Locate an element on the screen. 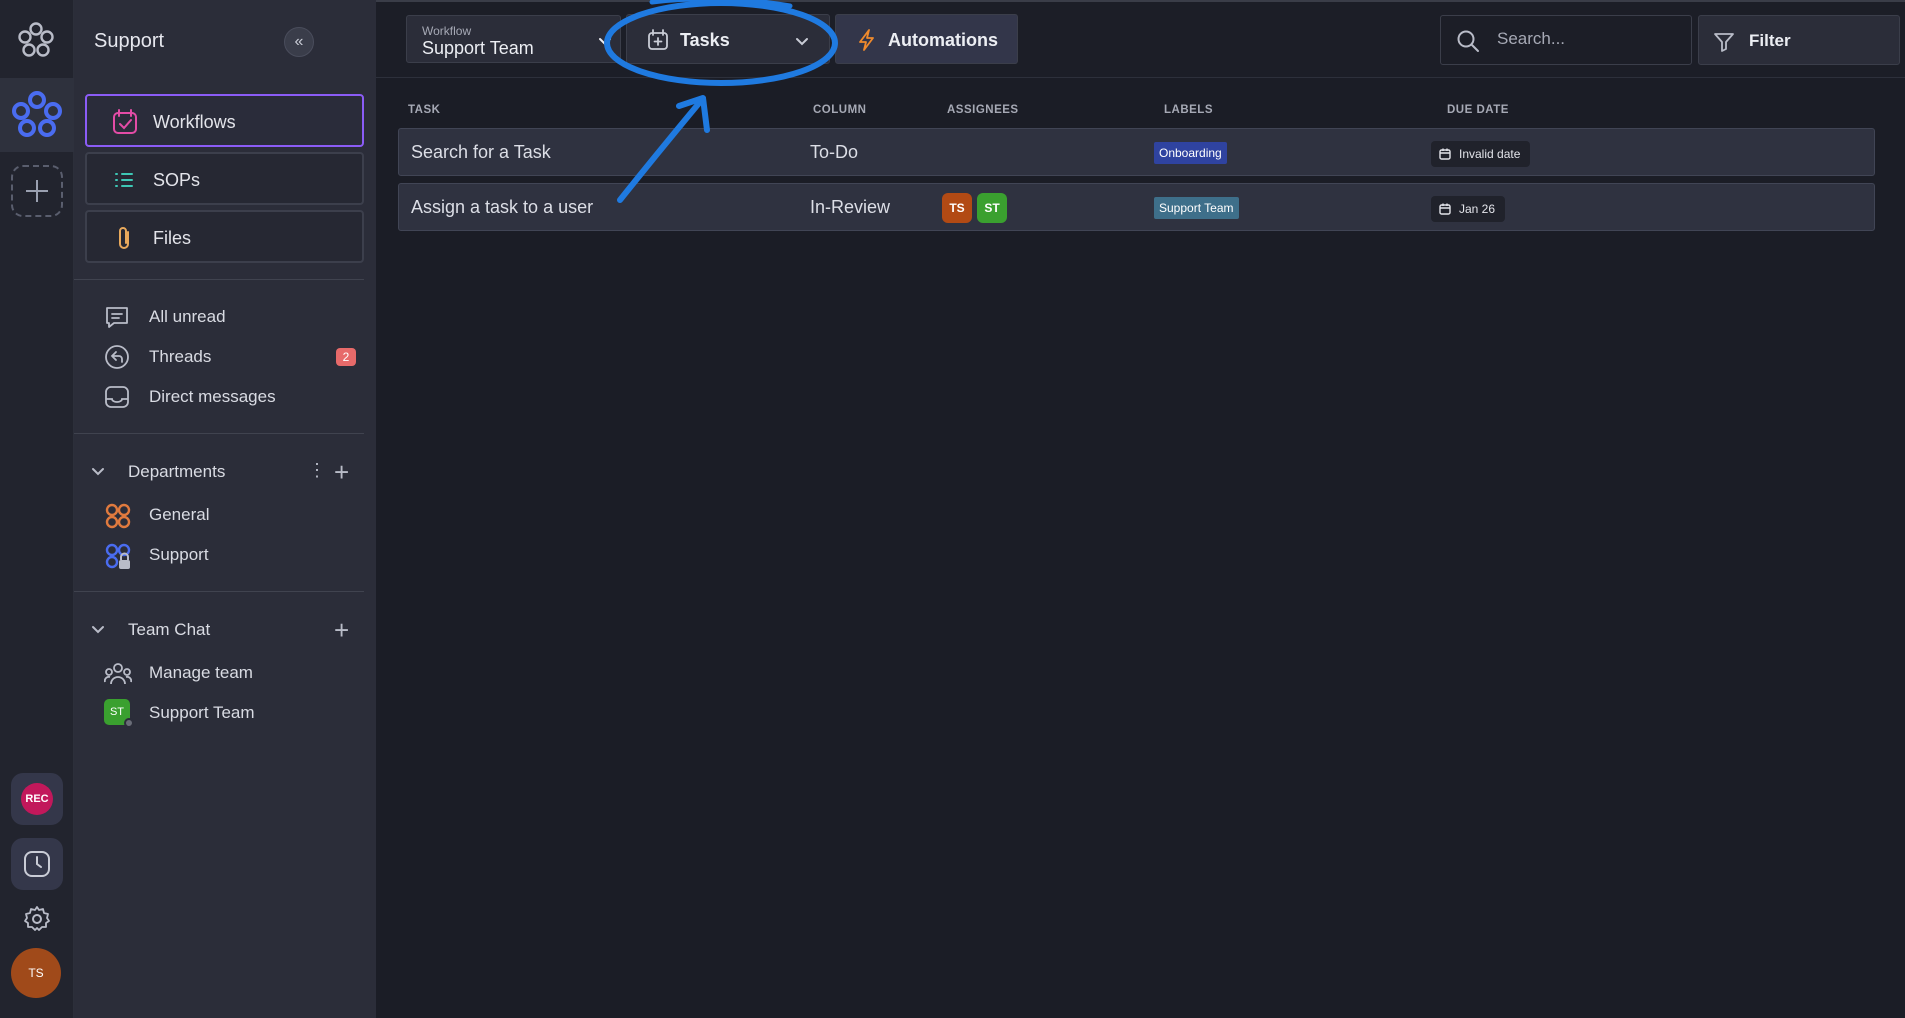 Image resolution: width=1905 pixels, height=1018 pixels. list-icon is located at coordinates (124, 180).